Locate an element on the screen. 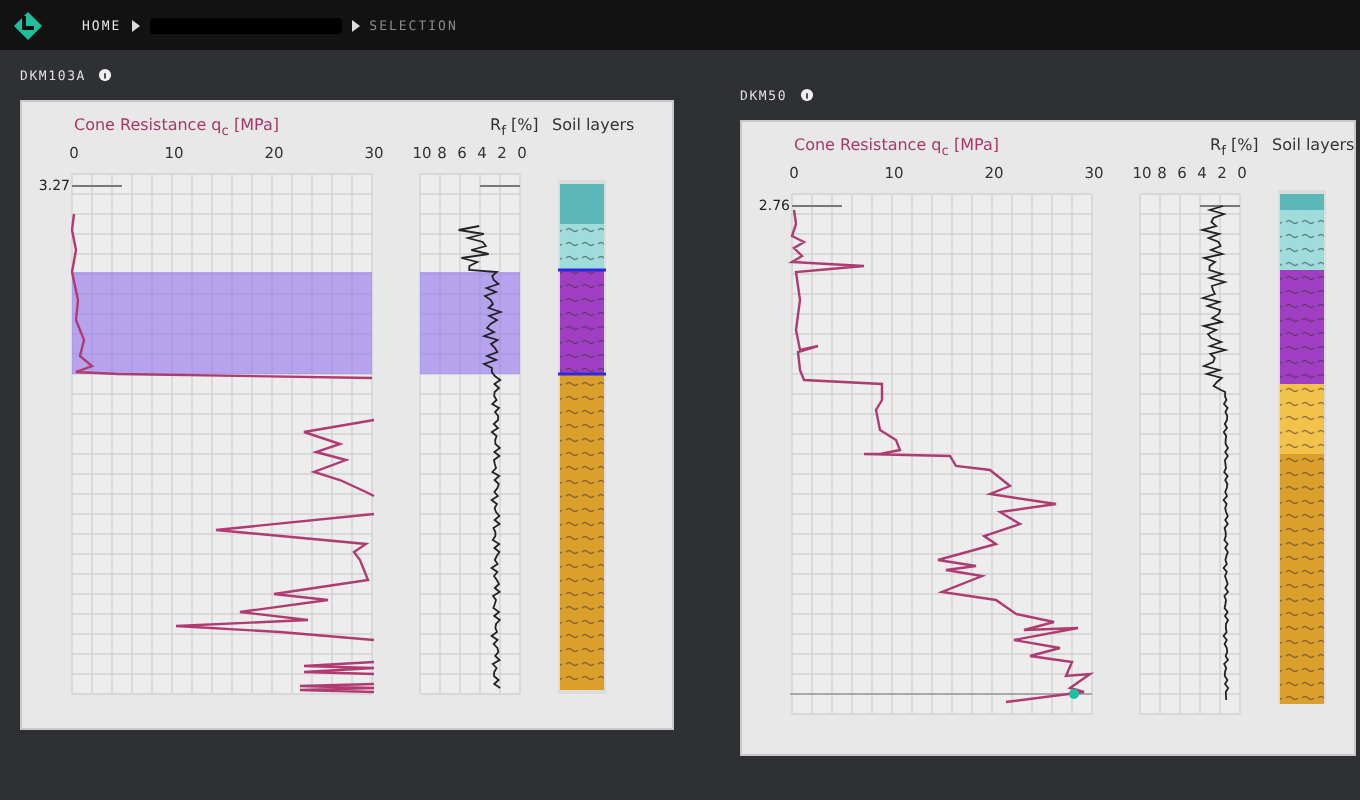  selection-band is located at coordinates (470, 323).